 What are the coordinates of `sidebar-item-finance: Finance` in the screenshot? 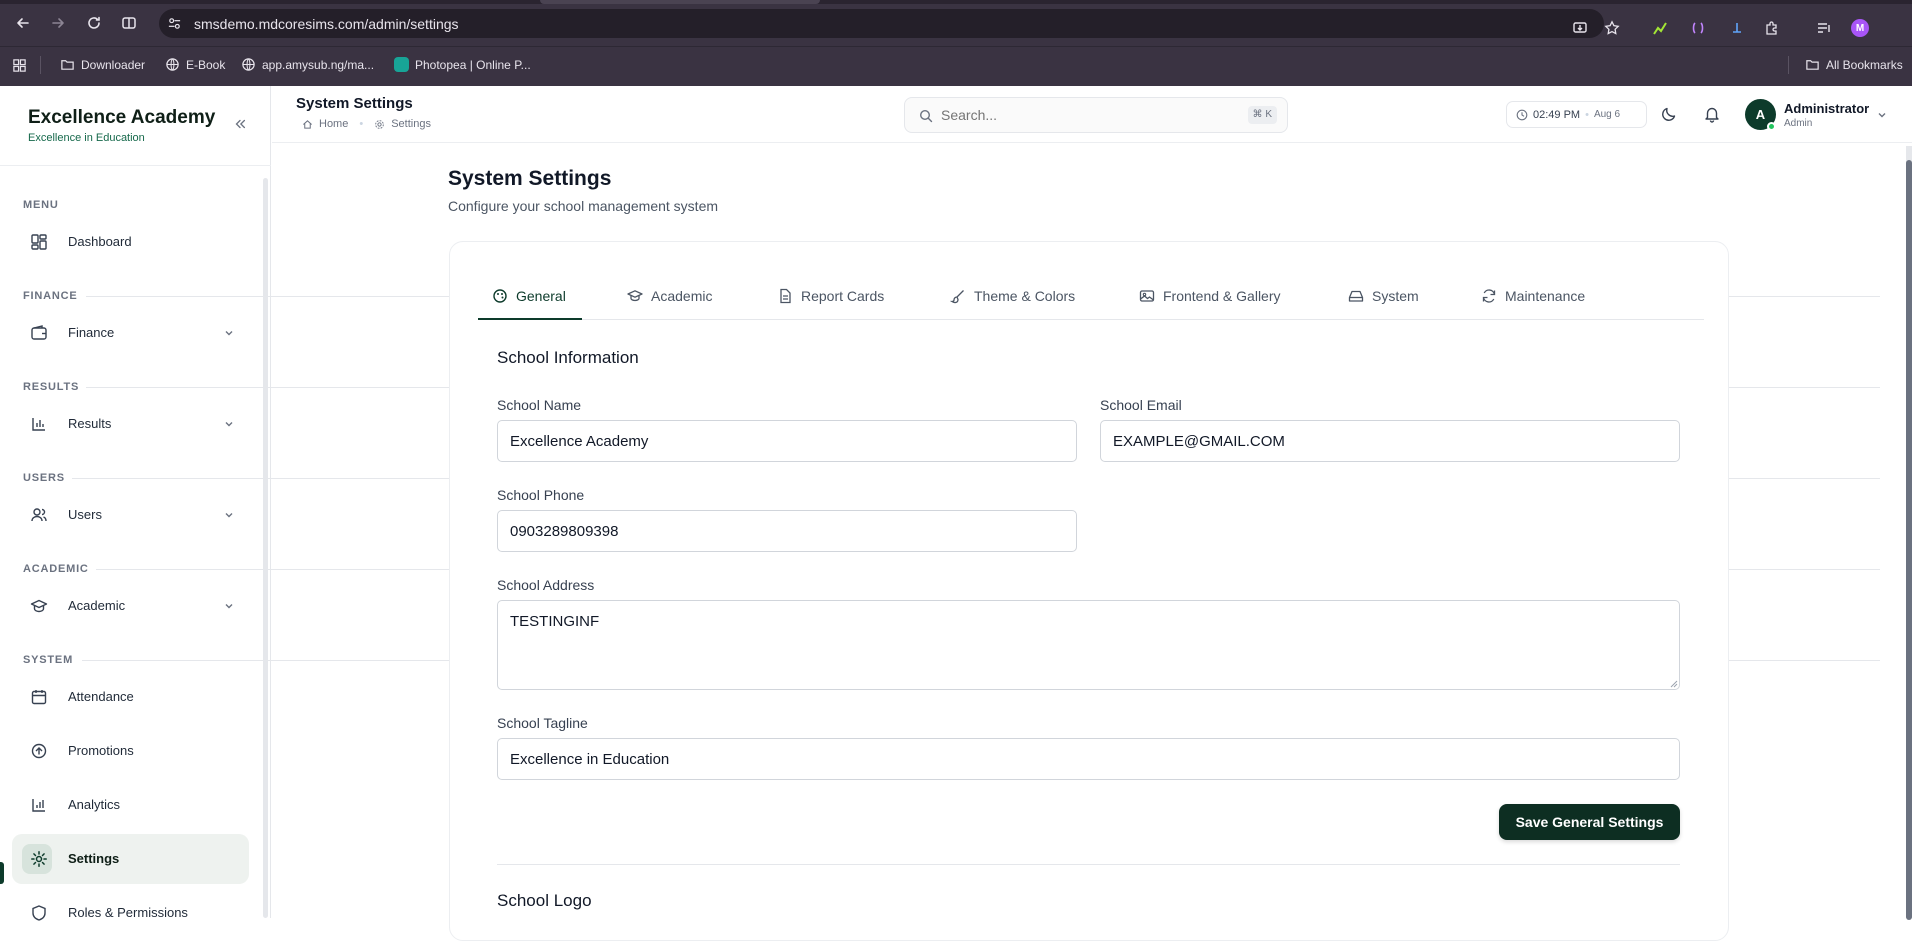 It's located at (130, 333).